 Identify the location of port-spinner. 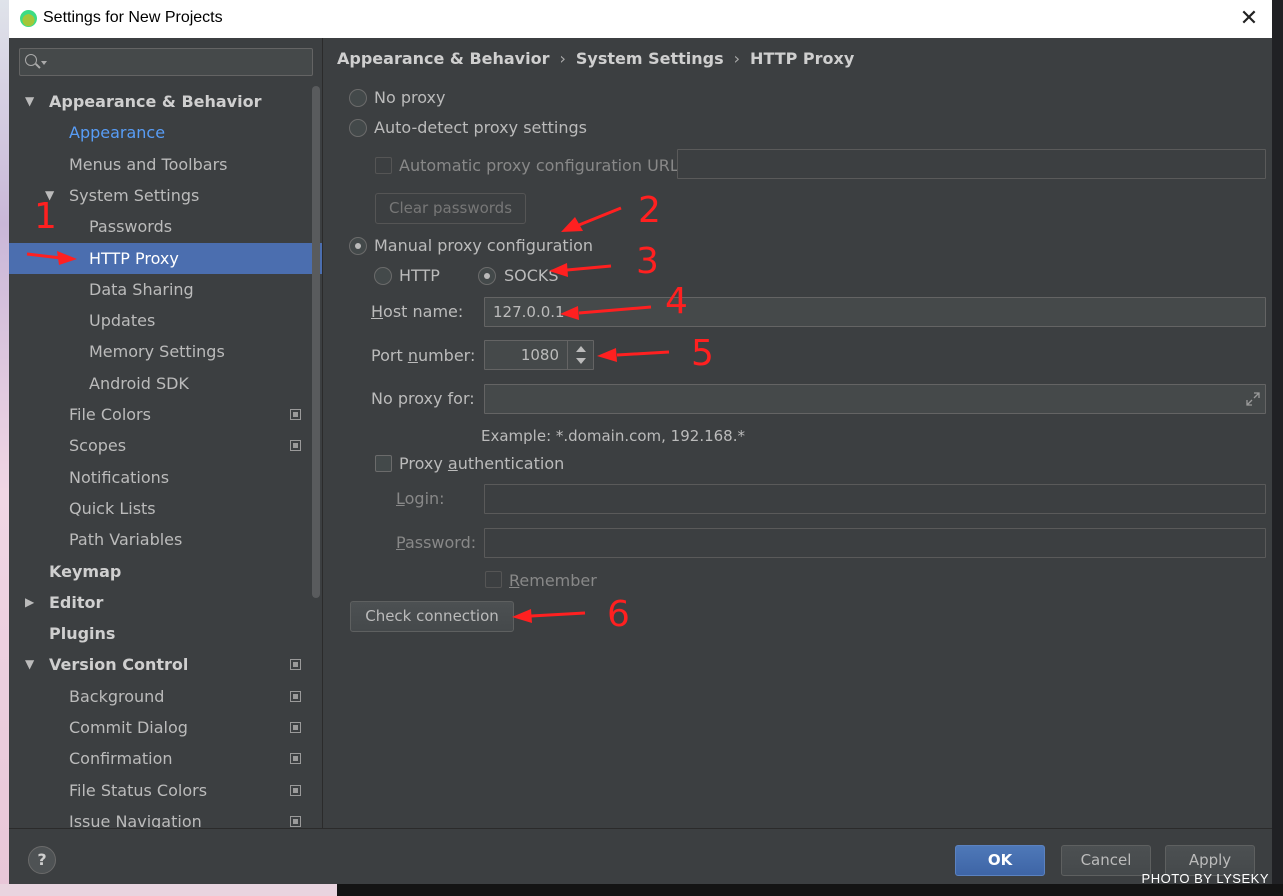
(580, 355).